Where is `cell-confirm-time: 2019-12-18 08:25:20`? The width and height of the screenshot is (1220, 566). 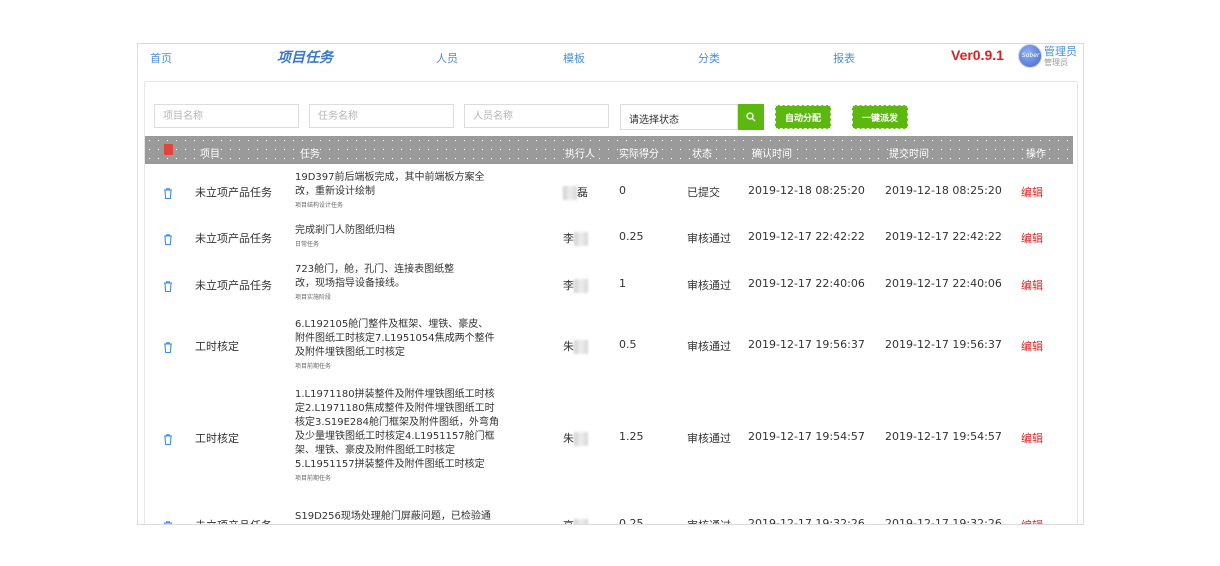
cell-confirm-time: 2019-12-18 08:25:20 is located at coordinates (806, 190).